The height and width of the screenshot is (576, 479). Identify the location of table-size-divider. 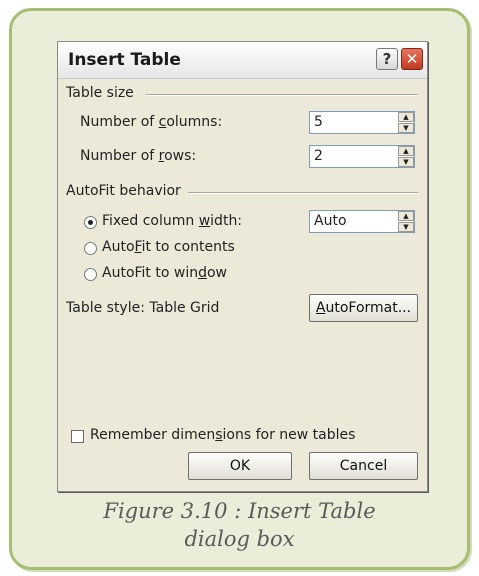
(282, 95).